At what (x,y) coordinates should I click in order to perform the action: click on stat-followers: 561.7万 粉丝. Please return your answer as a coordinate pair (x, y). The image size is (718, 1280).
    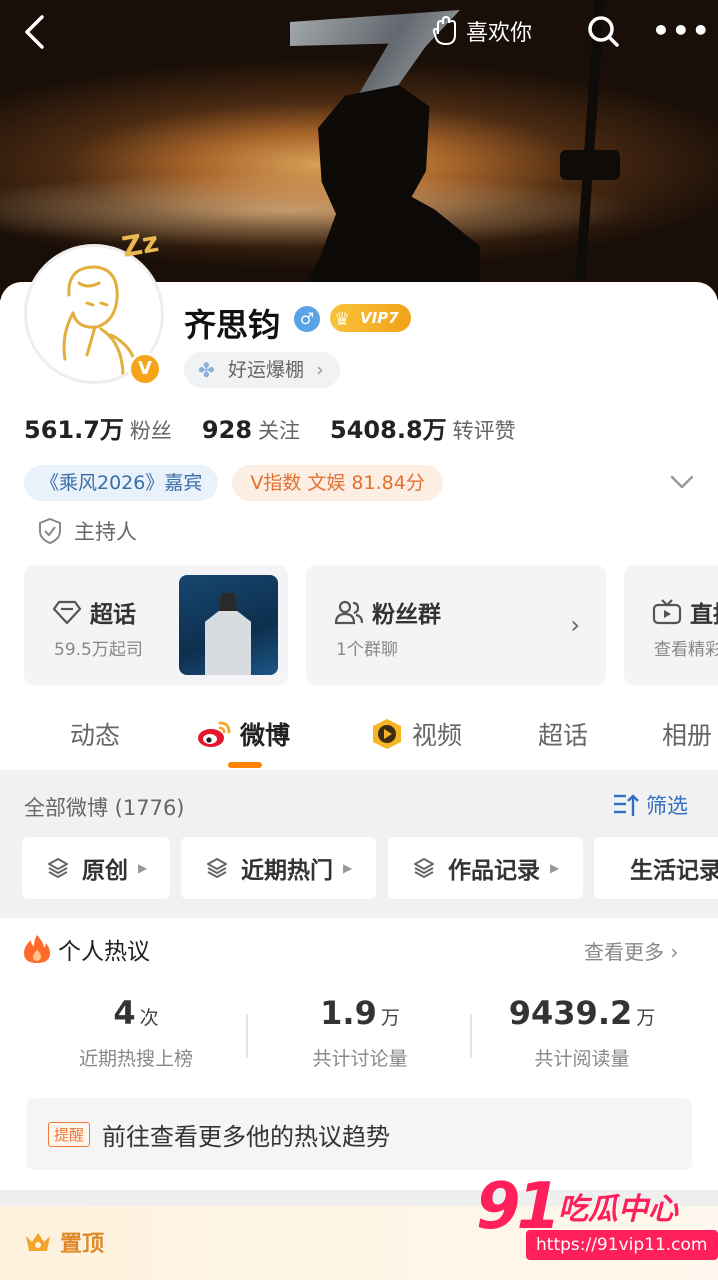
    Looking at the image, I should click on (98, 427).